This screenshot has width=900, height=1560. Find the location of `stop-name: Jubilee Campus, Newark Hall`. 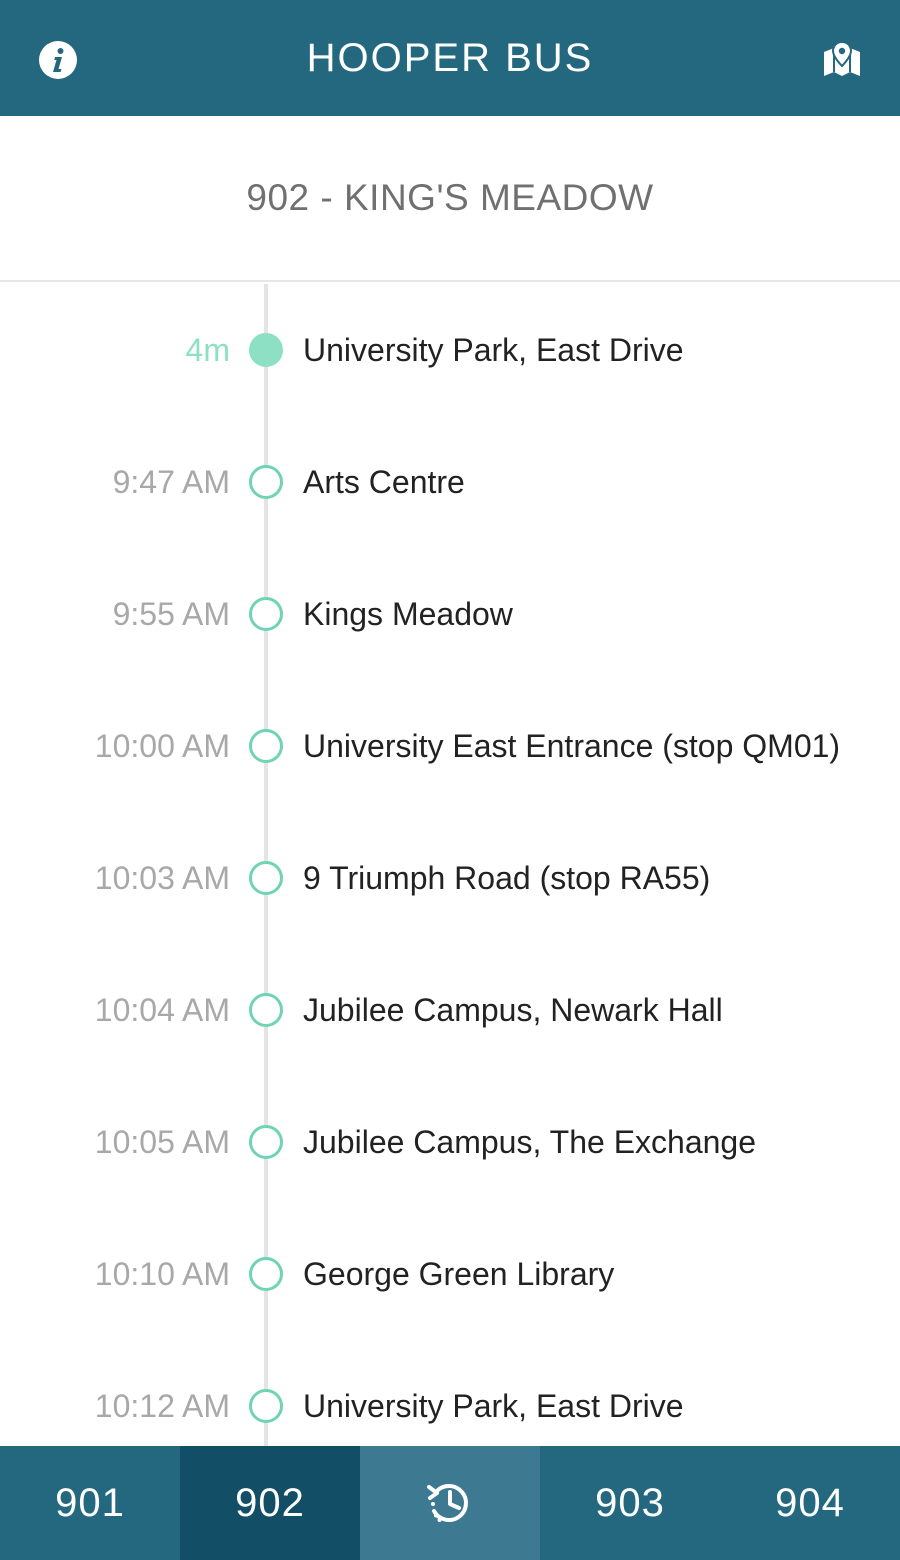

stop-name: Jubilee Campus, Newark Hall is located at coordinates (513, 1009).